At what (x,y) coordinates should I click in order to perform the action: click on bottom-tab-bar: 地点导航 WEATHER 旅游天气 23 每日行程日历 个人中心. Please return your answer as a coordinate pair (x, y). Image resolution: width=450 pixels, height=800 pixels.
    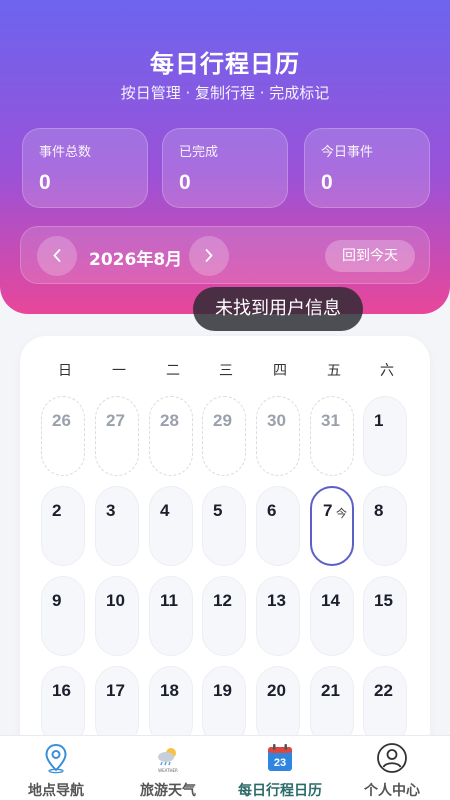
    Looking at the image, I should click on (225, 767).